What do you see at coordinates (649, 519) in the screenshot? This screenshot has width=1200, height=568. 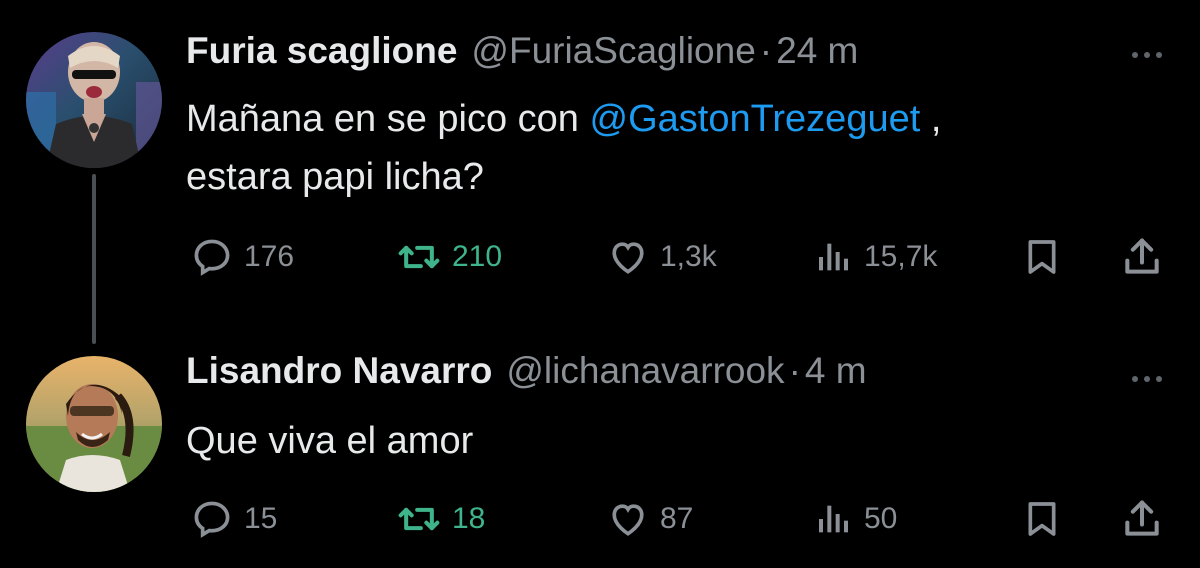 I see `like-button: 87` at bounding box center [649, 519].